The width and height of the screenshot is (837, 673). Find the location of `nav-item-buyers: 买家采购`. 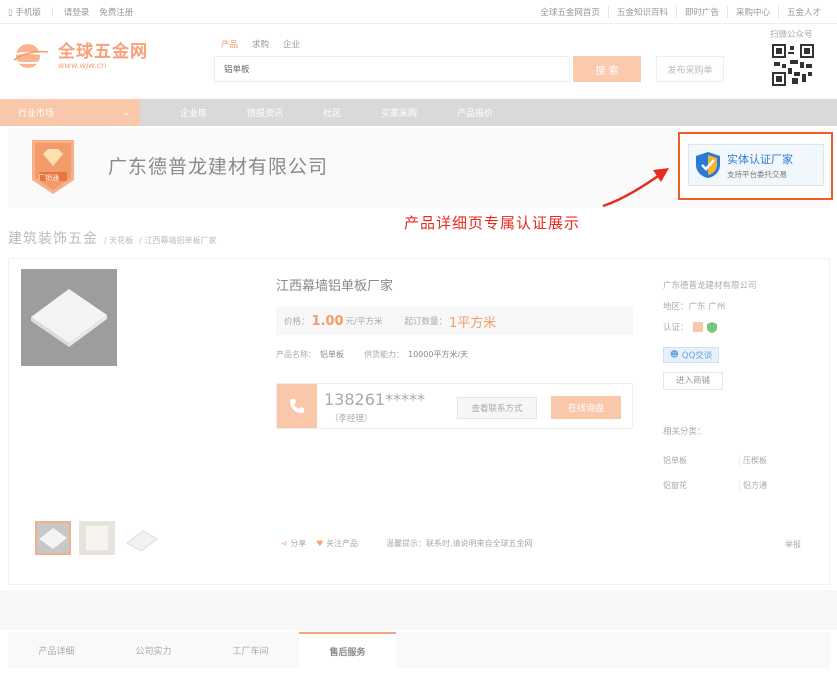

nav-item-buyers: 买家采购 is located at coordinates (399, 112).